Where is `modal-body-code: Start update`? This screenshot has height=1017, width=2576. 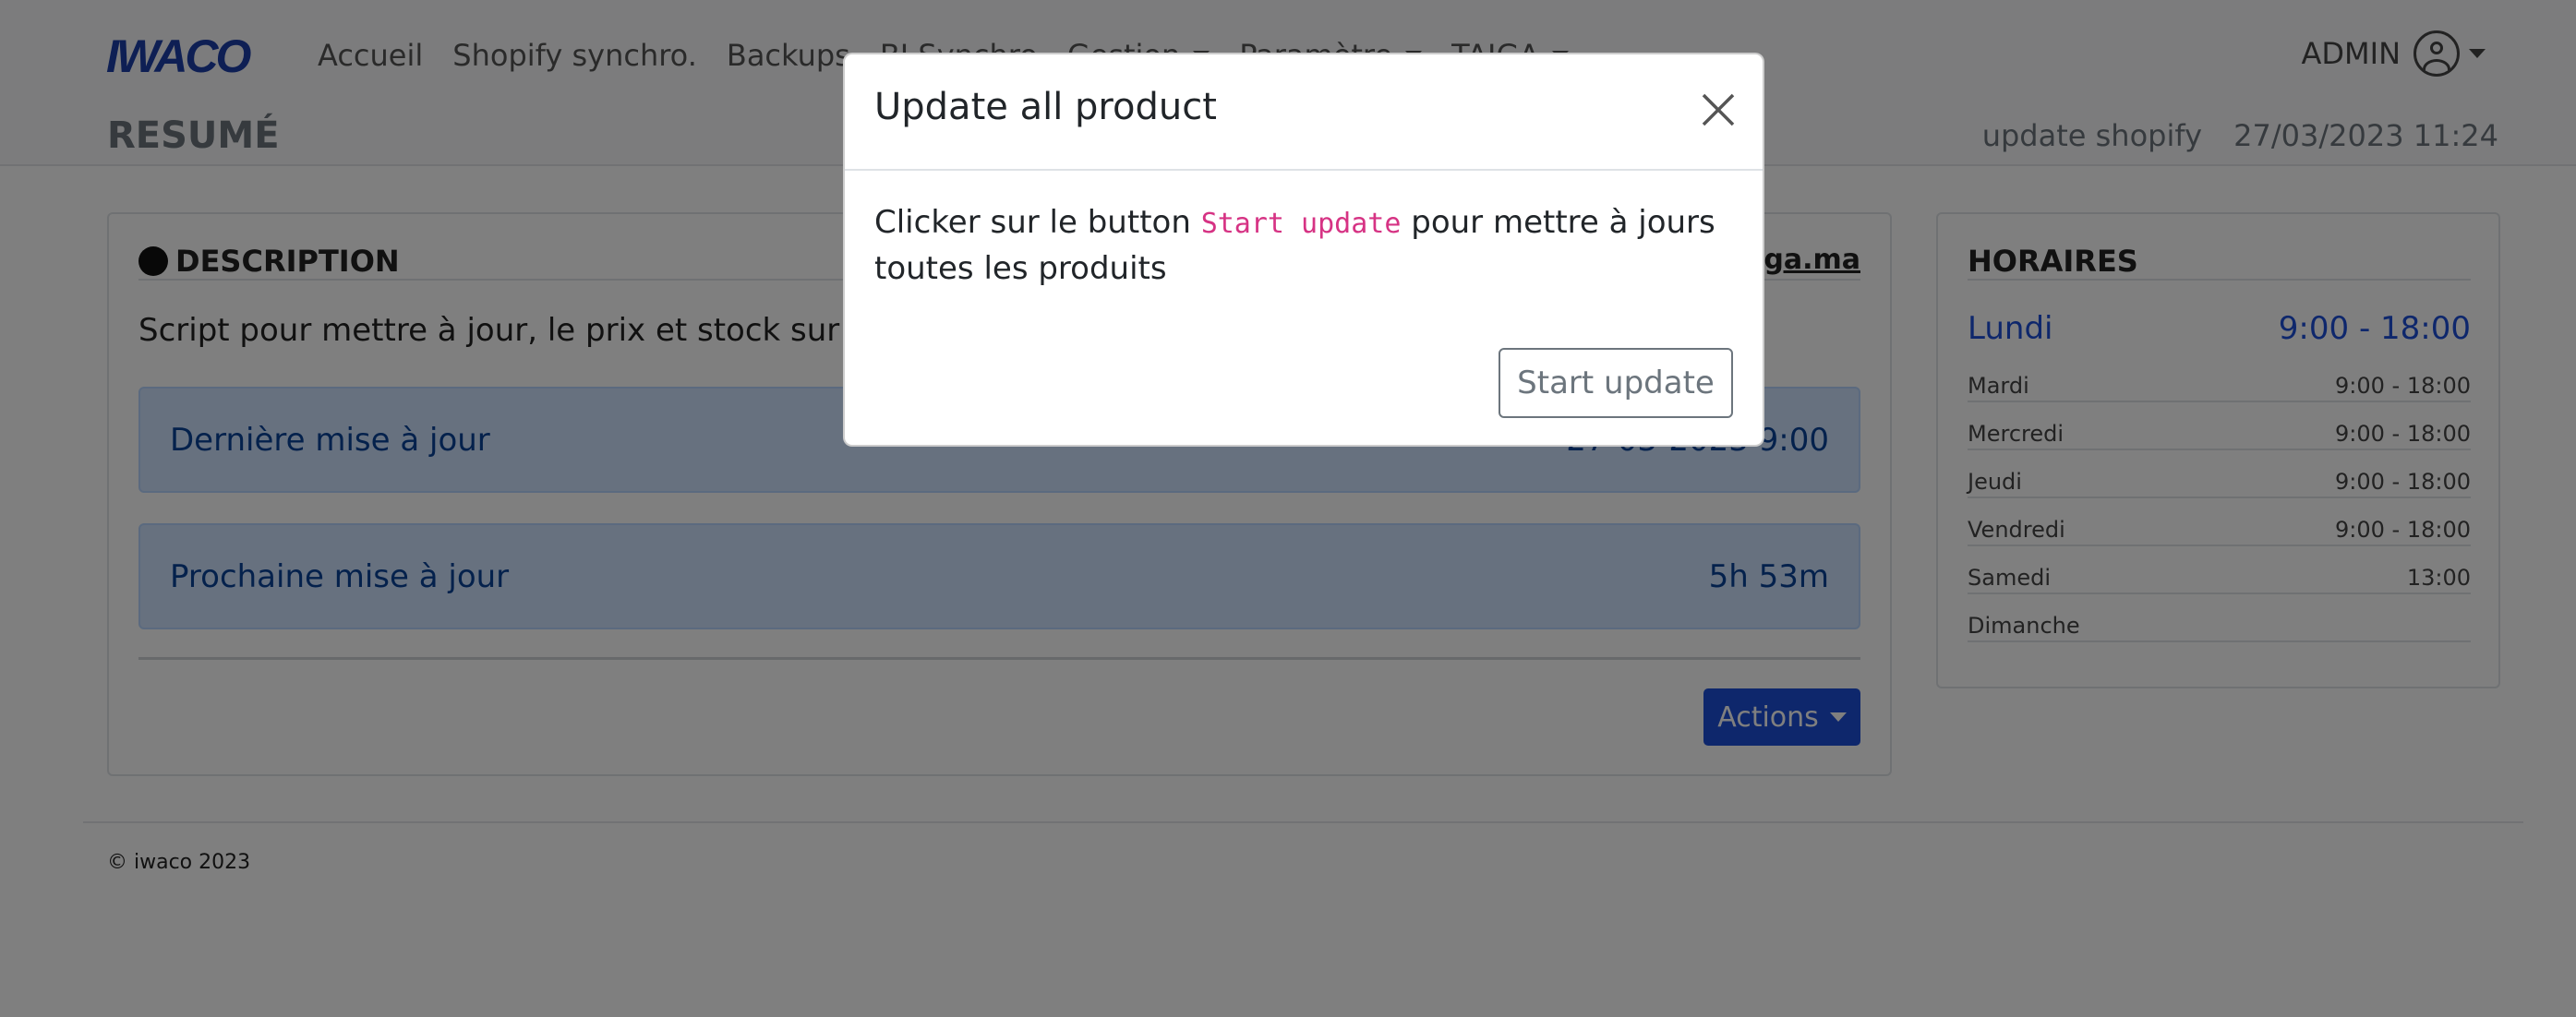 modal-body-code: Start update is located at coordinates (1301, 224).